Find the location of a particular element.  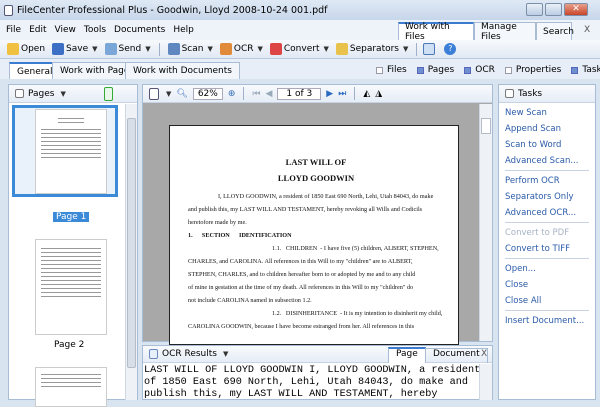

toggle-properties: Properties is located at coordinates (533, 70).